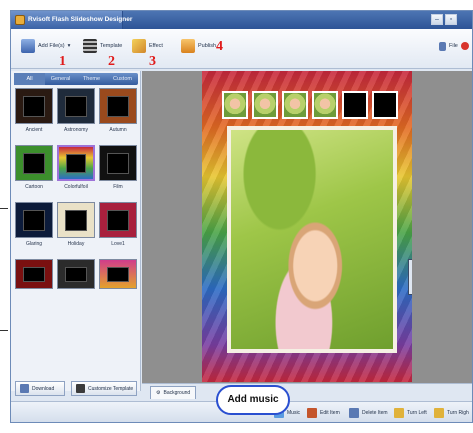 The width and height of the screenshot is (473, 433). What do you see at coordinates (111, 388) in the screenshot?
I see `customize-template-label: Customize Template` at bounding box center [111, 388].